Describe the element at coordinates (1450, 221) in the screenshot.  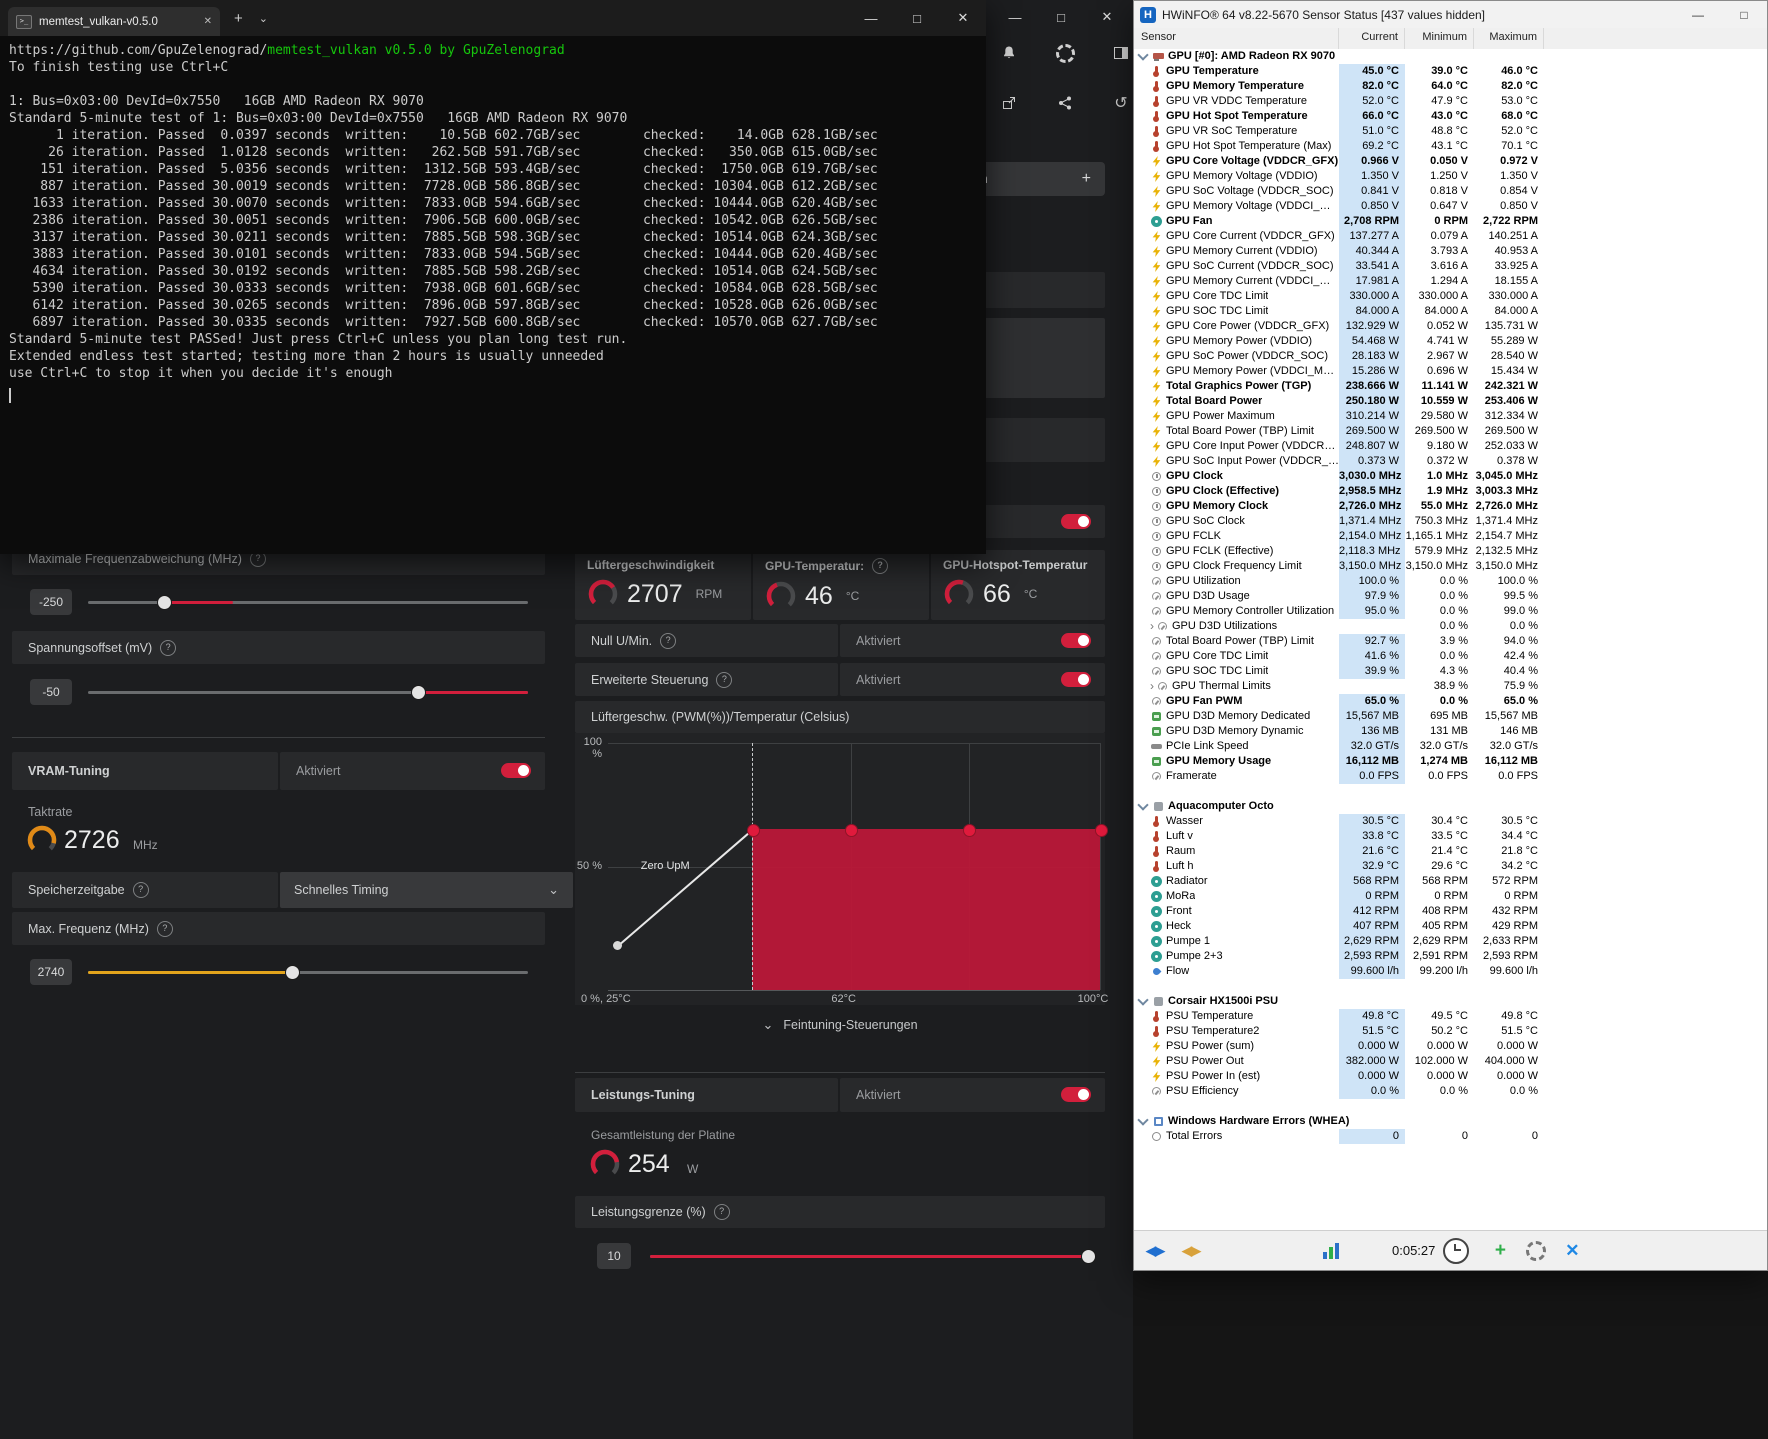
I see `sensor-row: GPU Fan 2,708 RPM 0 RPM 2,722 RPM` at that location.